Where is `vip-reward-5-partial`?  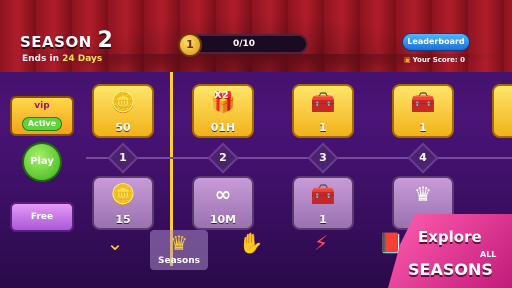
vip-reward-5-partial is located at coordinates (502, 111).